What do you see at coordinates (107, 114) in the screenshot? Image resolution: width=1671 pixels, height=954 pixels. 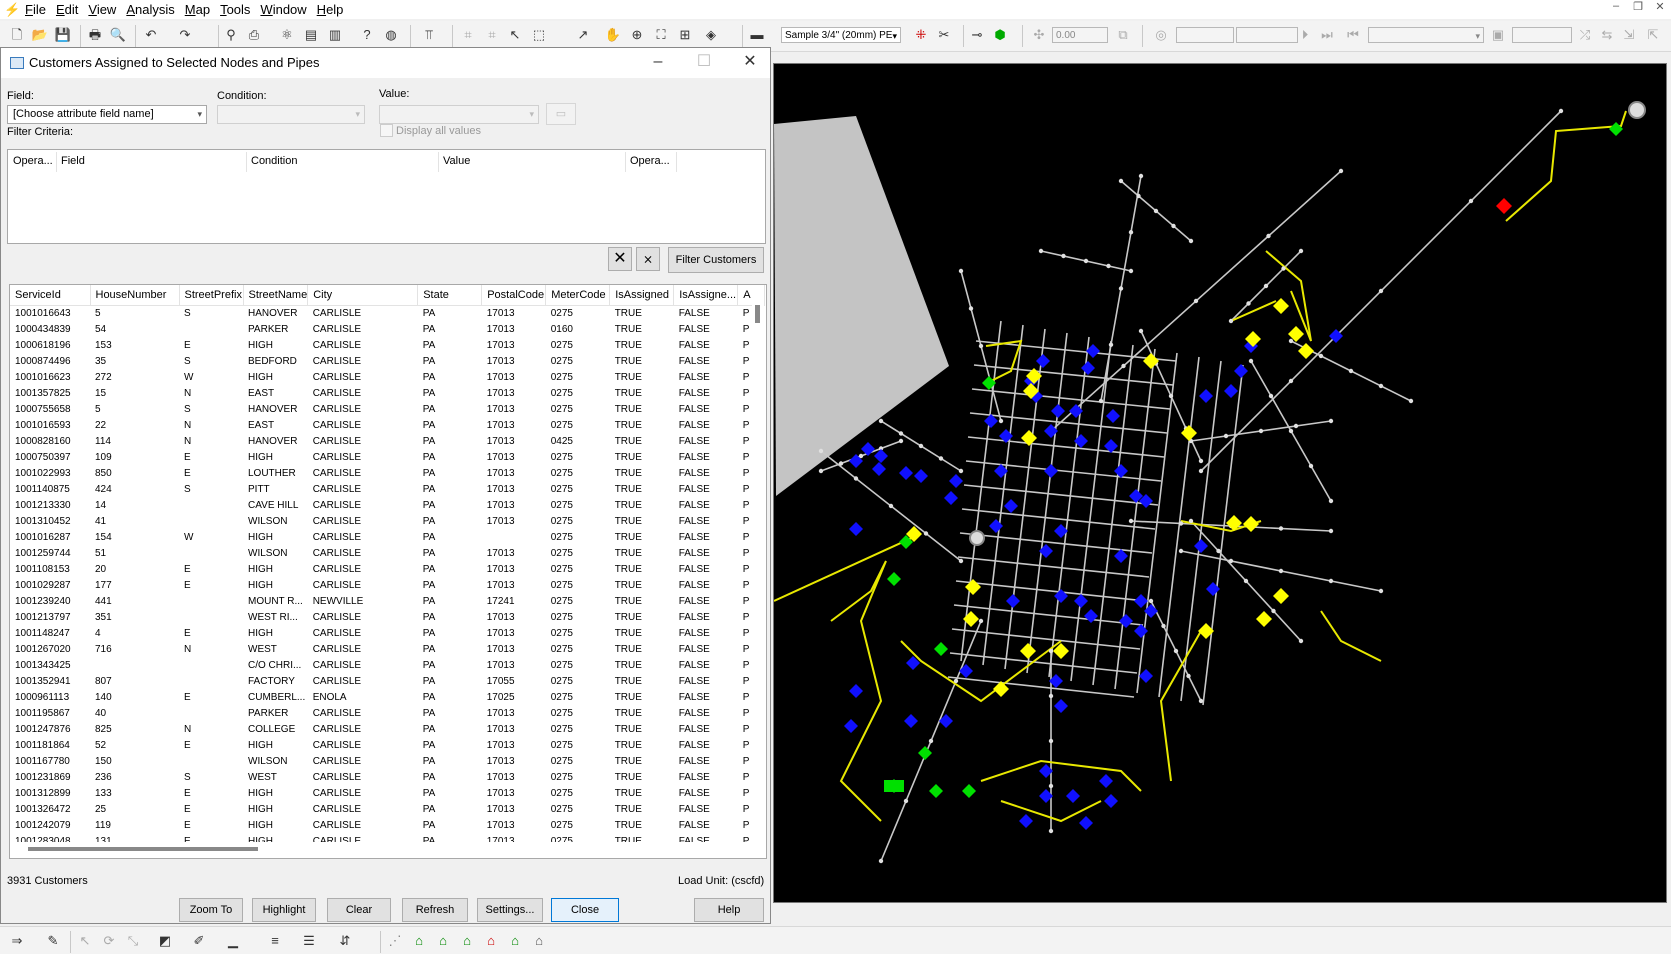 I see `field-select: [Choose attribute field name] ▾` at bounding box center [107, 114].